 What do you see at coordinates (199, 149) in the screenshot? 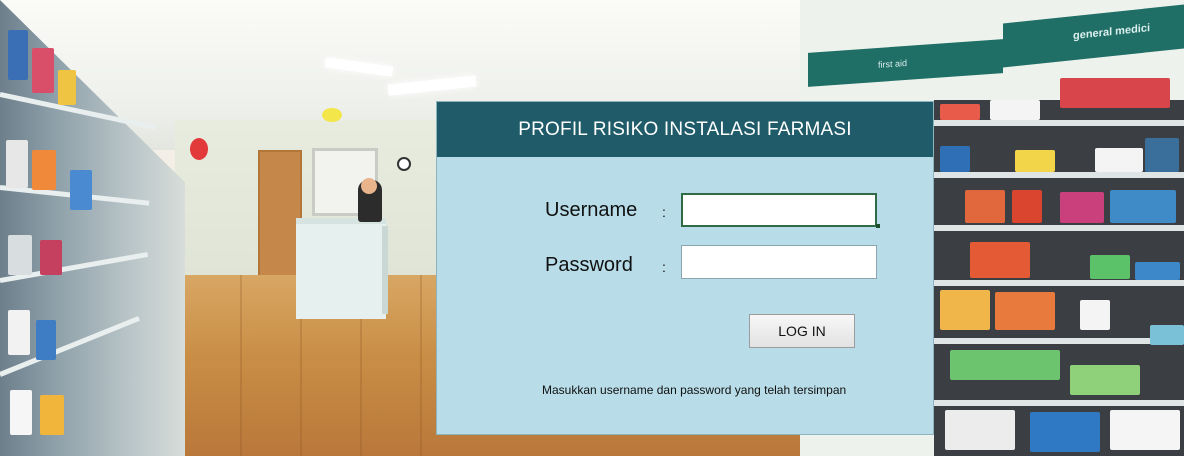
I see `red-balloon` at bounding box center [199, 149].